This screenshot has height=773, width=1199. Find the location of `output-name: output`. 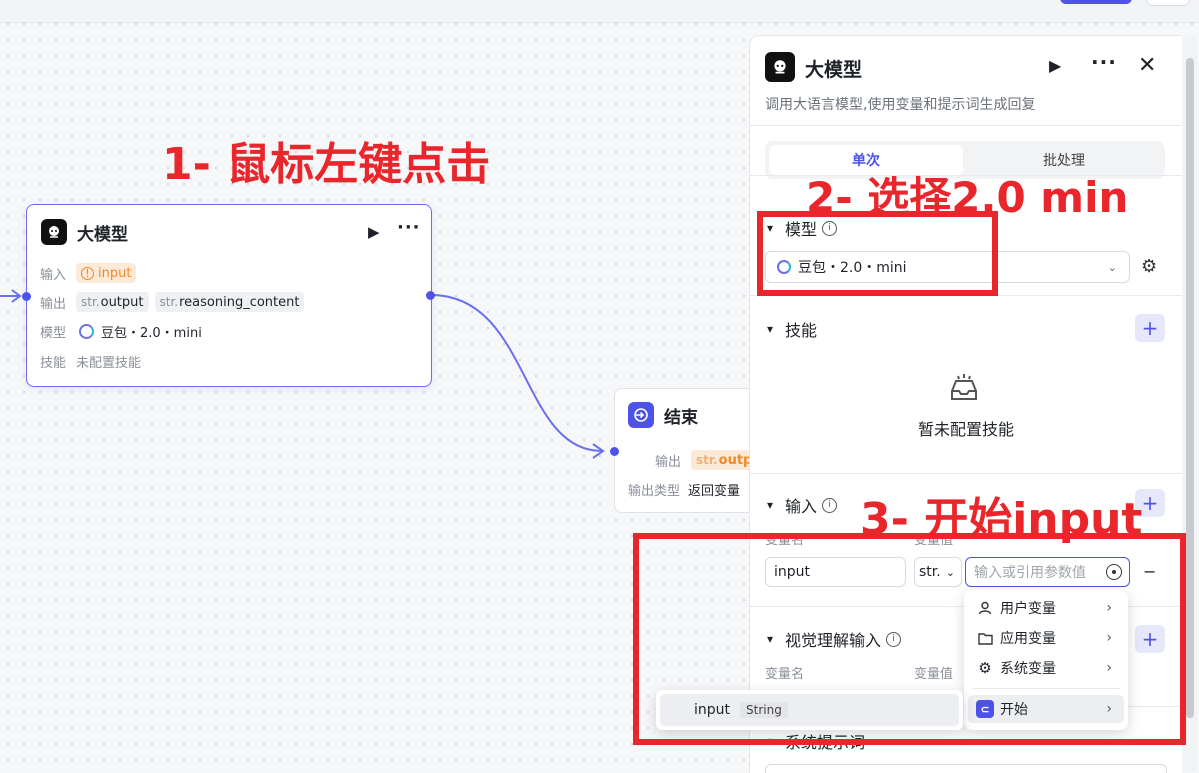

output-name: output is located at coordinates (122, 302).